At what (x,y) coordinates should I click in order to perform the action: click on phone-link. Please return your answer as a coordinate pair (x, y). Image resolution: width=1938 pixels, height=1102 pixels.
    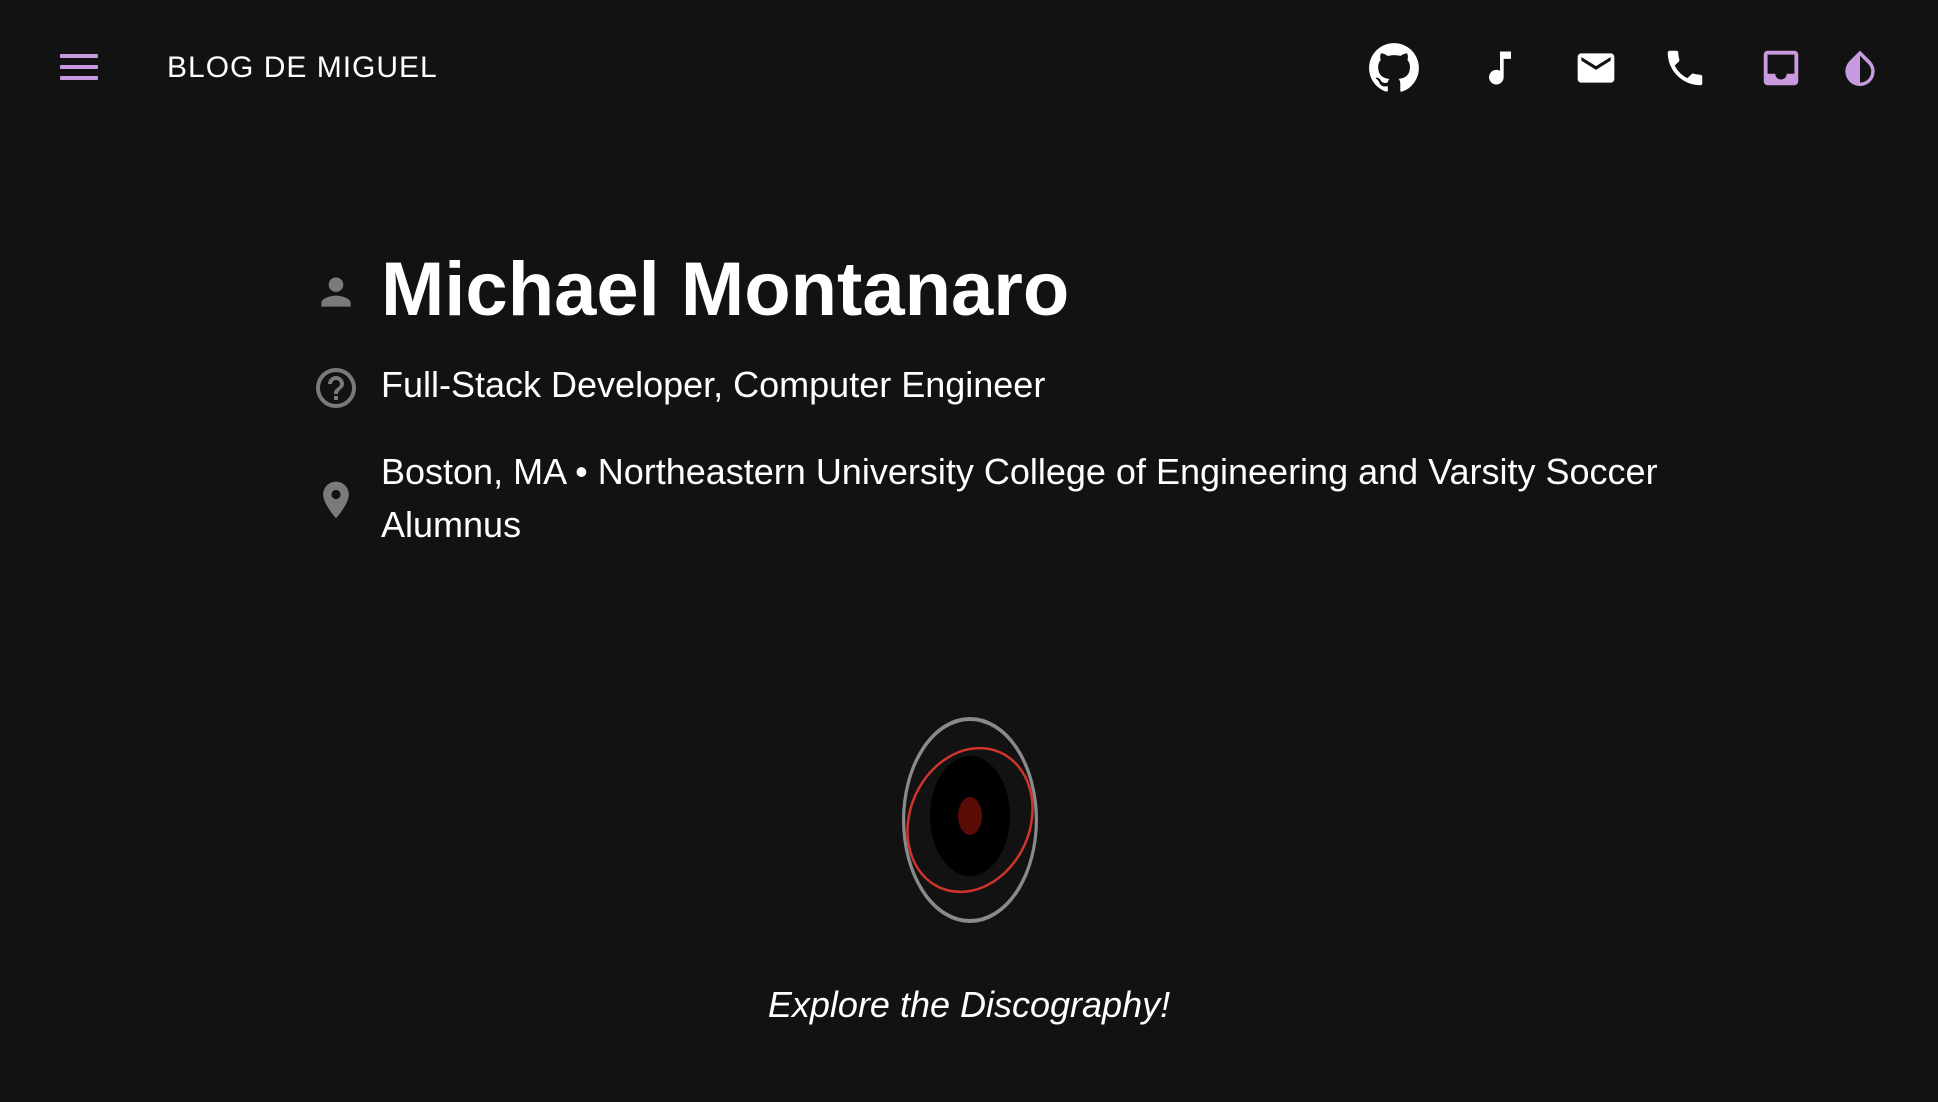
    Looking at the image, I should click on (1685, 68).